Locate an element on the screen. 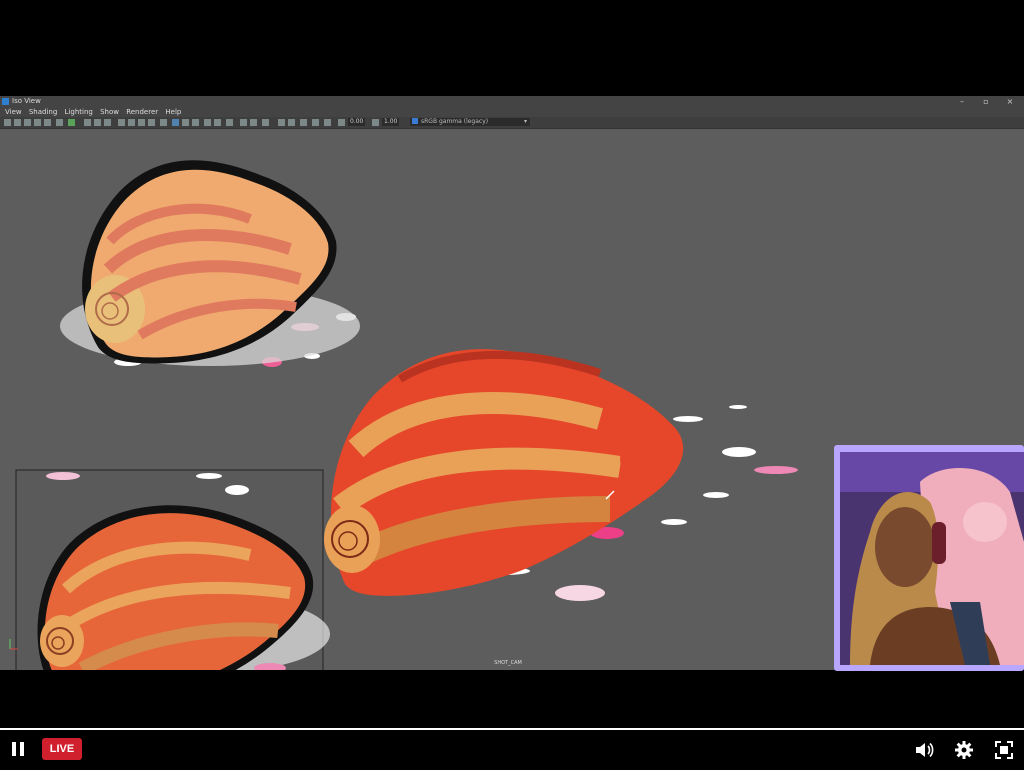 This screenshot has height=770, width=1024. image-plane-icon is located at coordinates (37, 122).